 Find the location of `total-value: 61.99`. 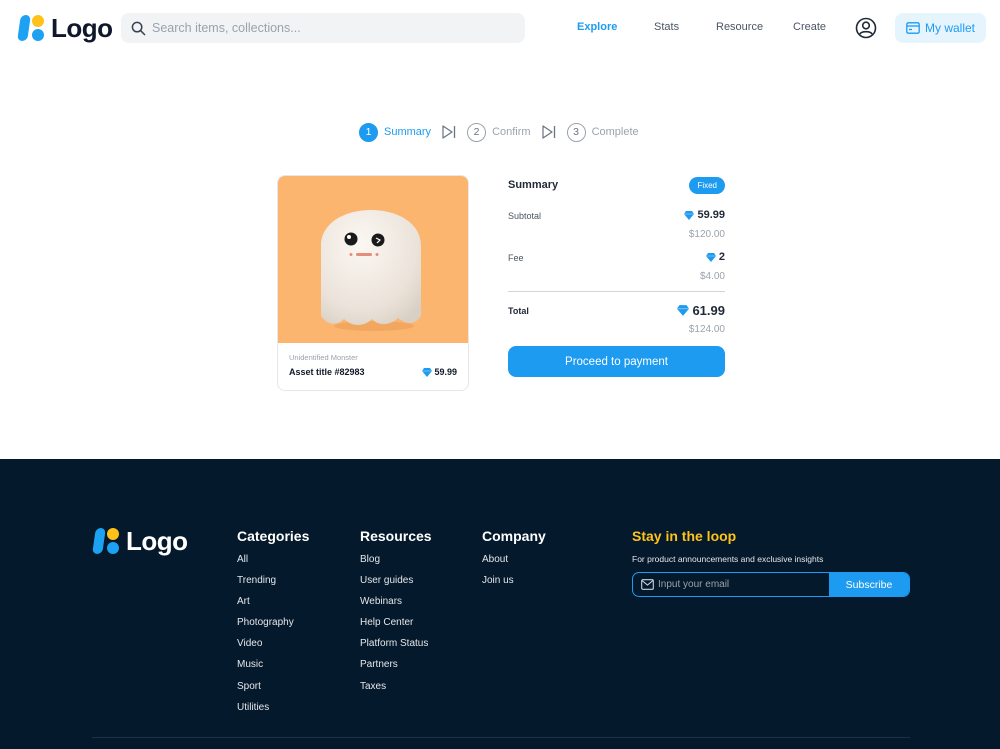

total-value: 61.99 is located at coordinates (701, 310).